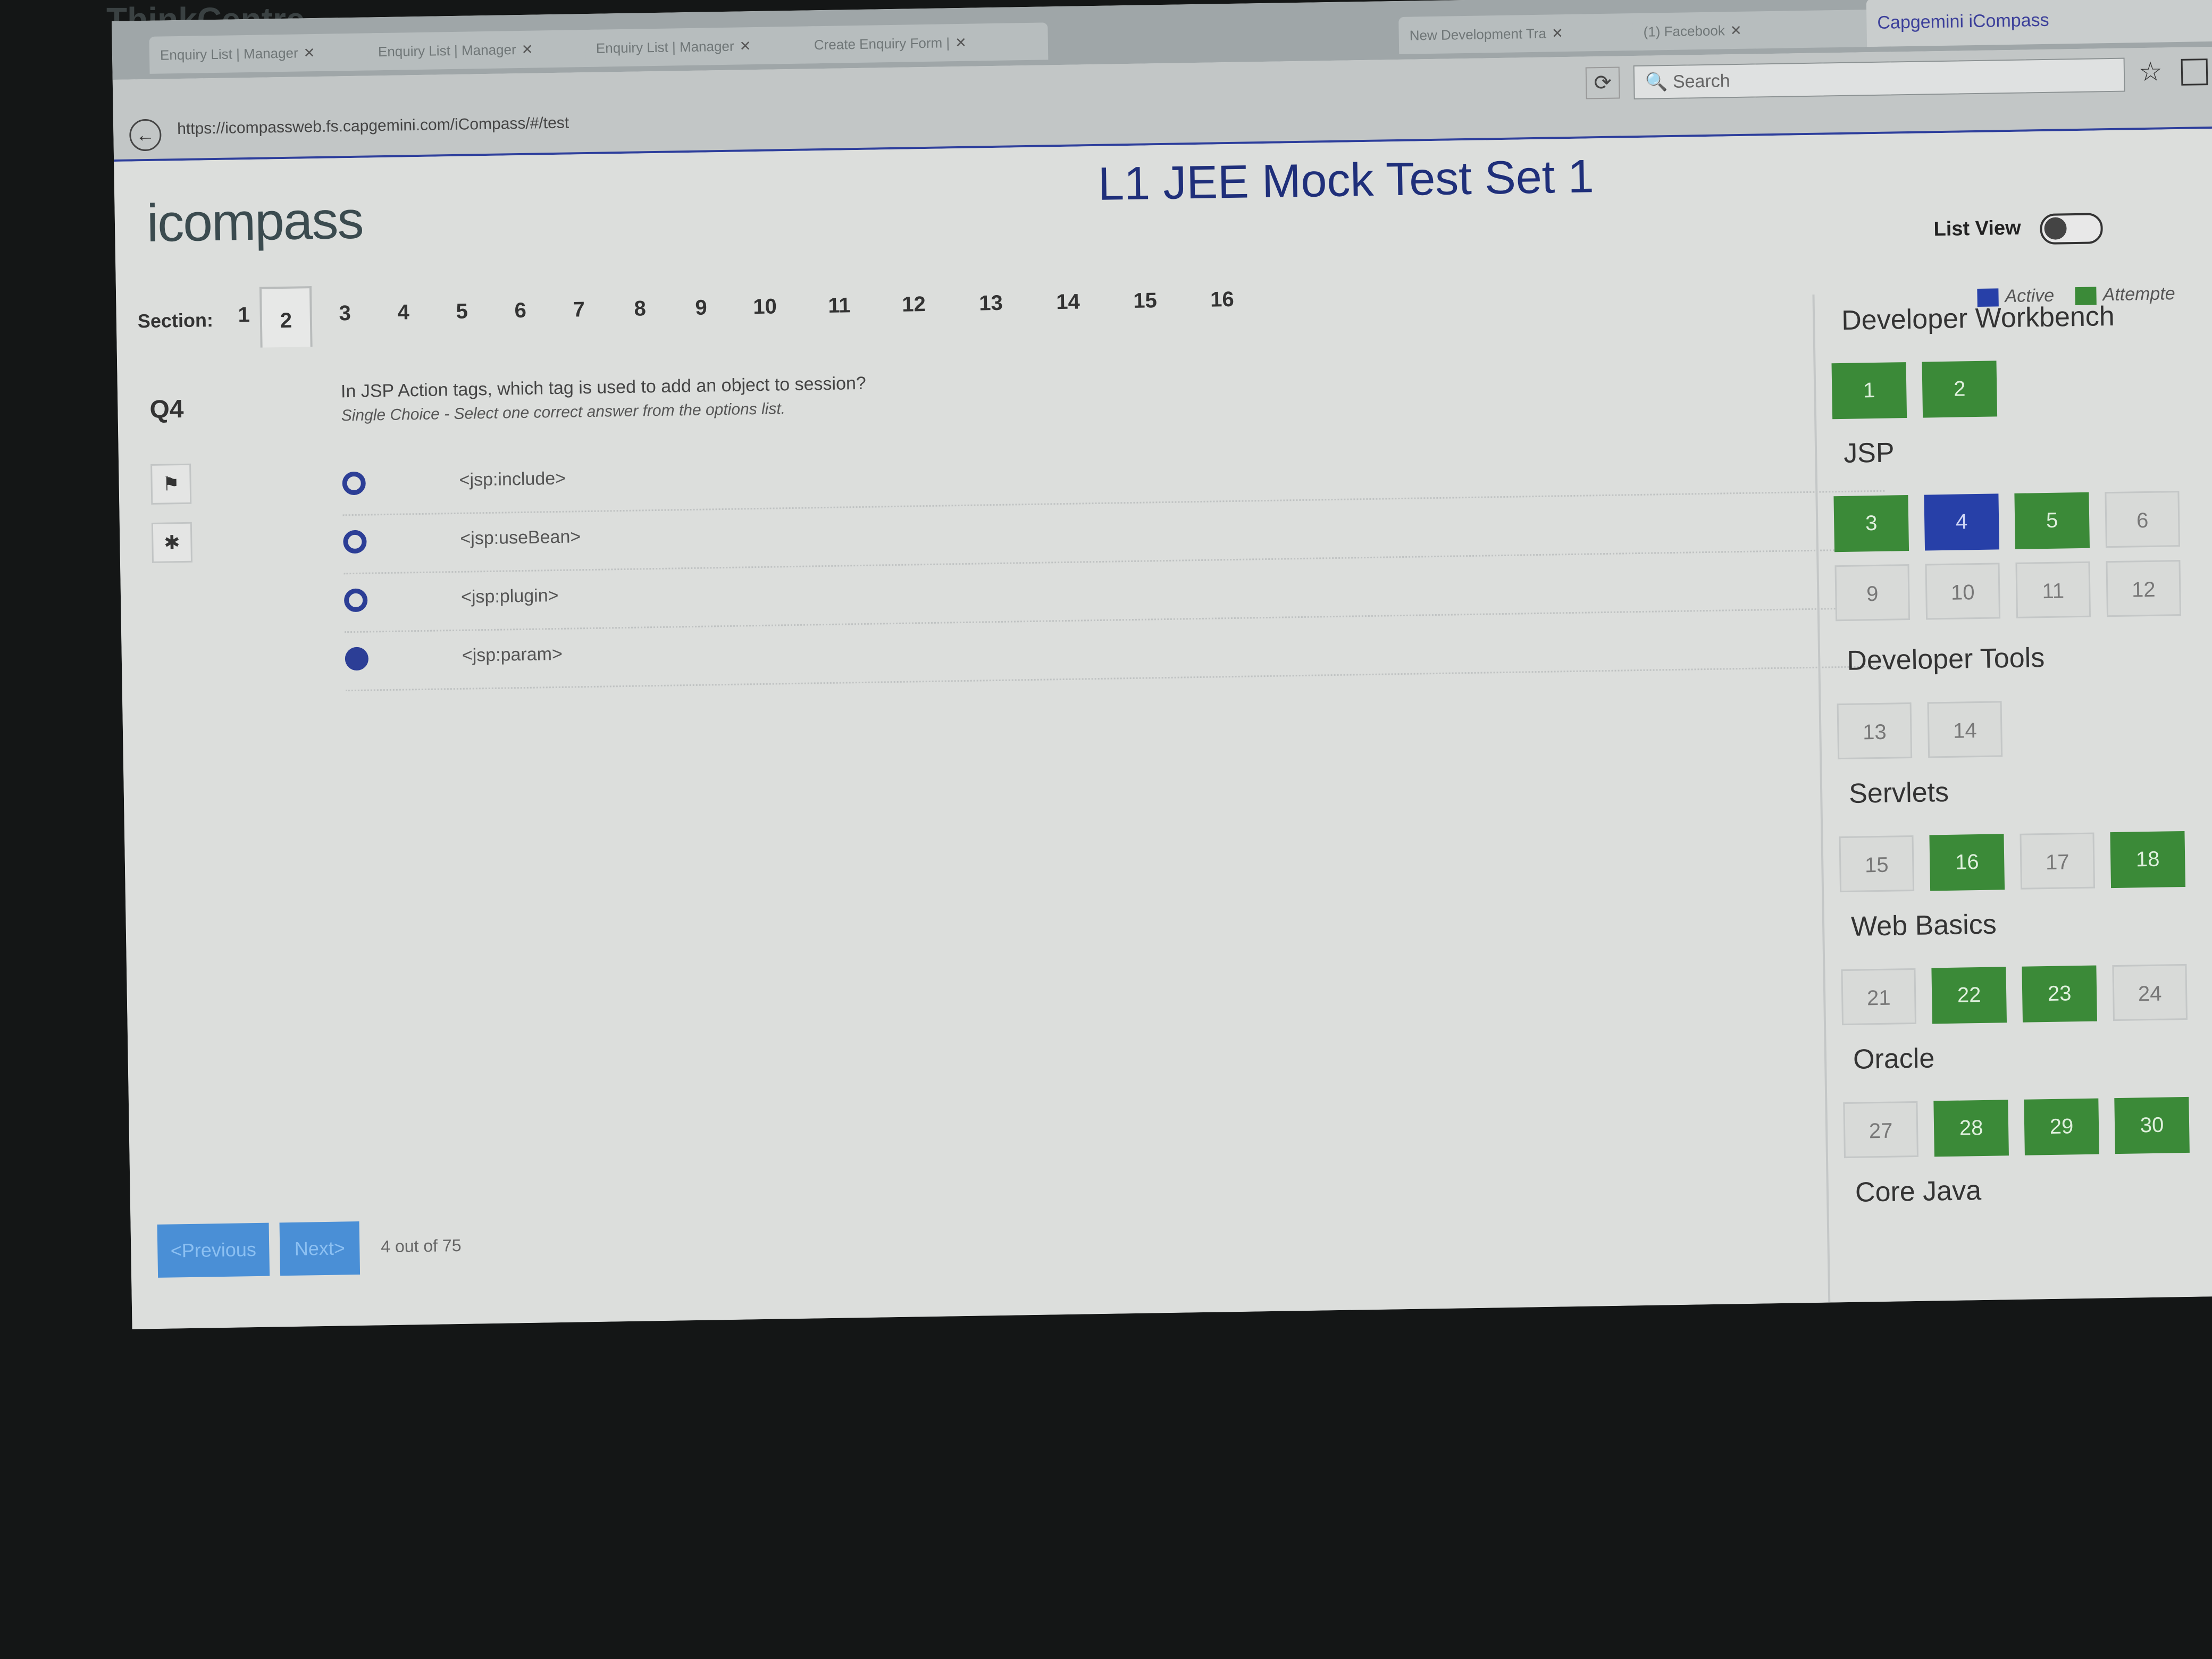 The image size is (2212, 1659). Describe the element at coordinates (914, 304) in the screenshot. I see `section-tab: 12` at that location.